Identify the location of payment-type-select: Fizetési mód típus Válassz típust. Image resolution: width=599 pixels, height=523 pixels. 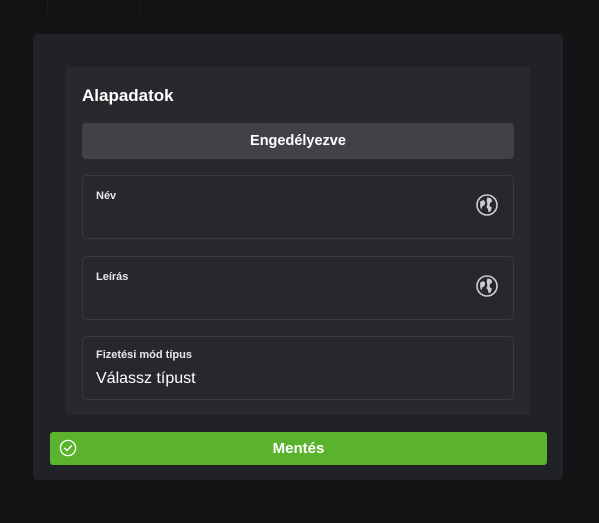
(298, 368).